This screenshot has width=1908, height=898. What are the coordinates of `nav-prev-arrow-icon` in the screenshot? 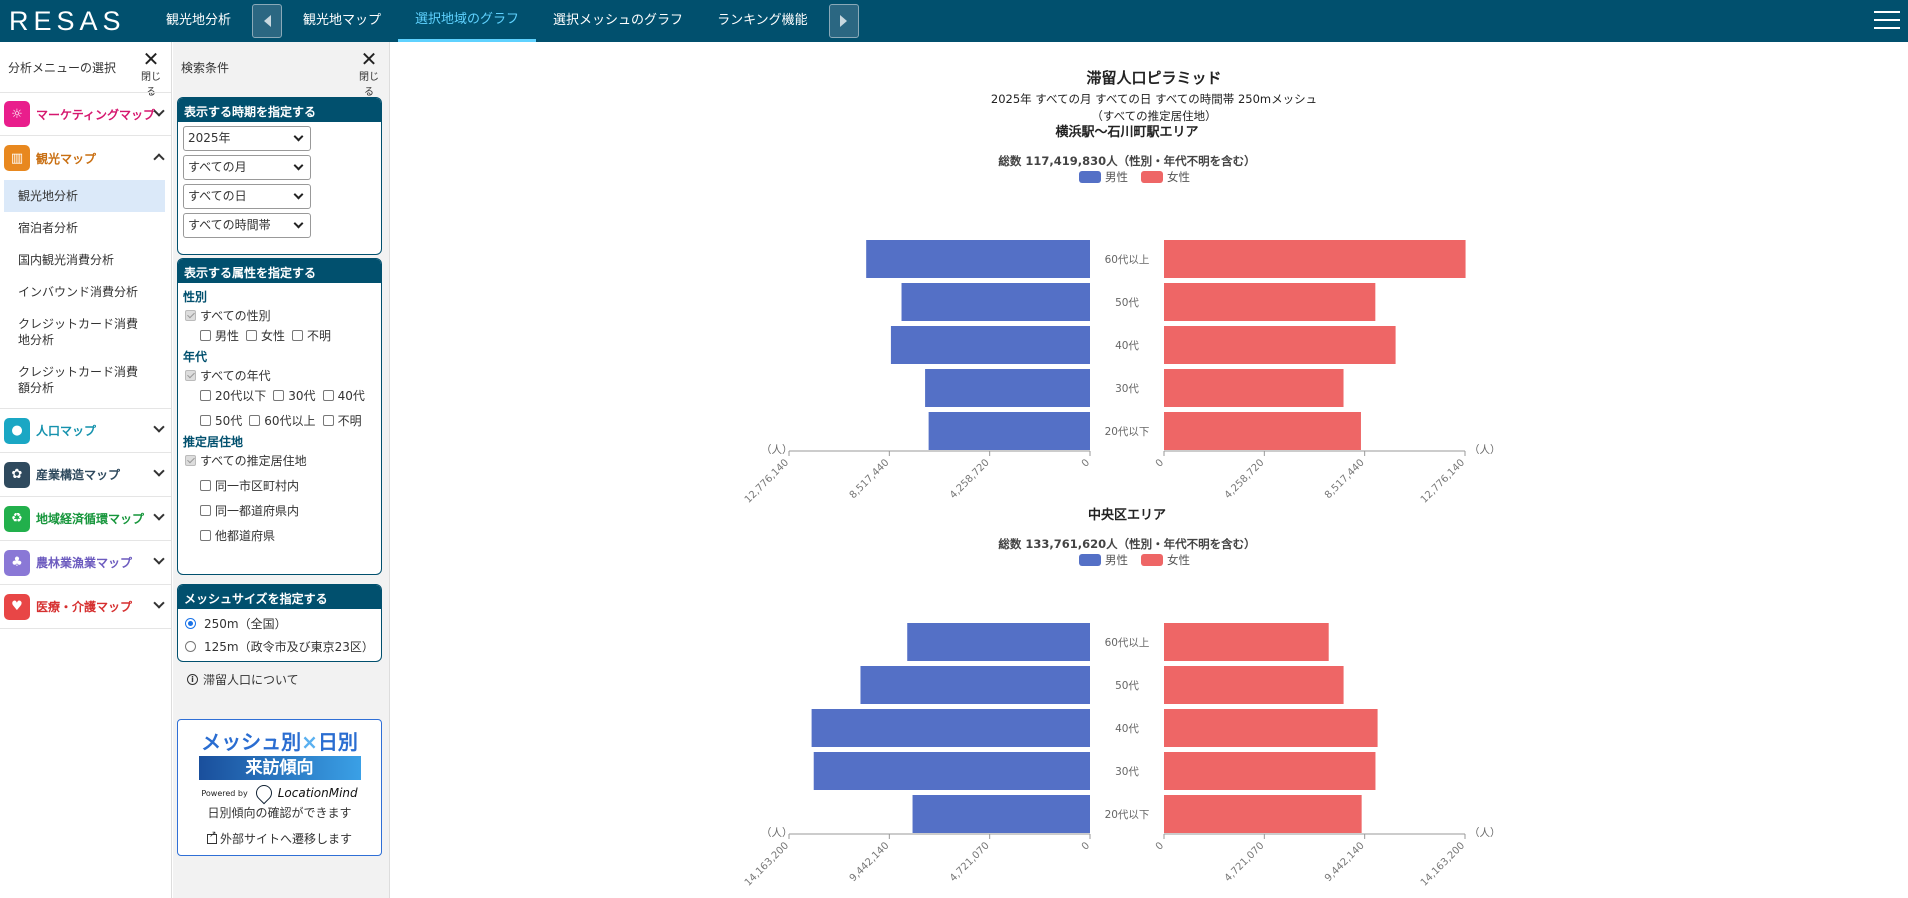 It's located at (267, 21).